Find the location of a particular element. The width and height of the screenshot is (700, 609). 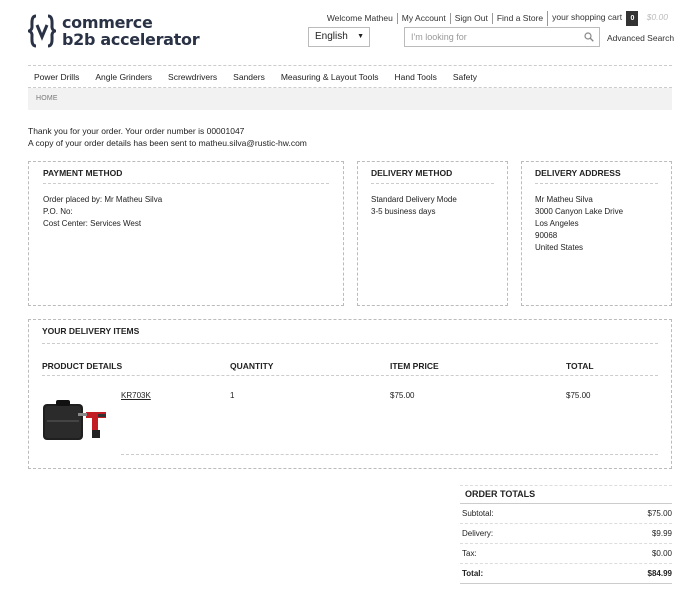

shopping-cart-link: your shopping cart 0 $0.00 is located at coordinates (609, 18).